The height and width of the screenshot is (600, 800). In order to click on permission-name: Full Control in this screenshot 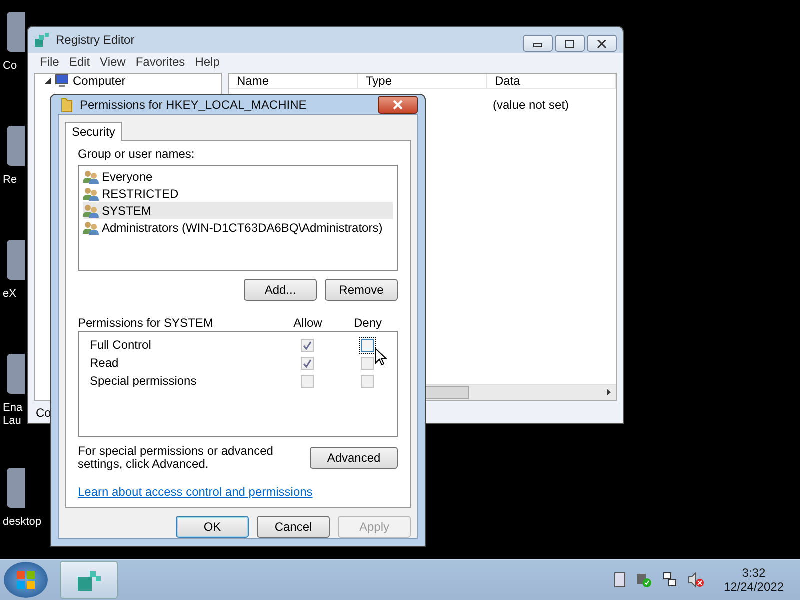, I will do `click(120, 345)`.